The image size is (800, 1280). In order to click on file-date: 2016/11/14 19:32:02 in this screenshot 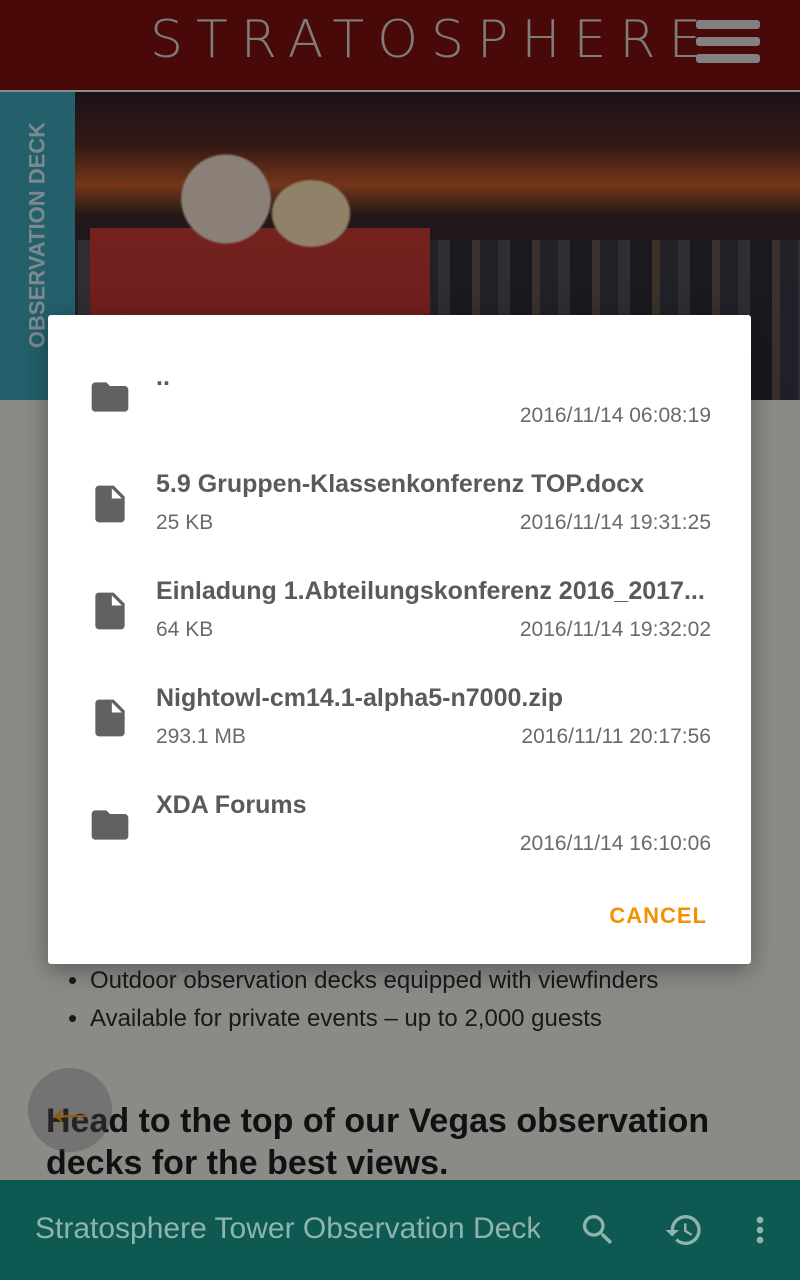, I will do `click(615, 629)`.